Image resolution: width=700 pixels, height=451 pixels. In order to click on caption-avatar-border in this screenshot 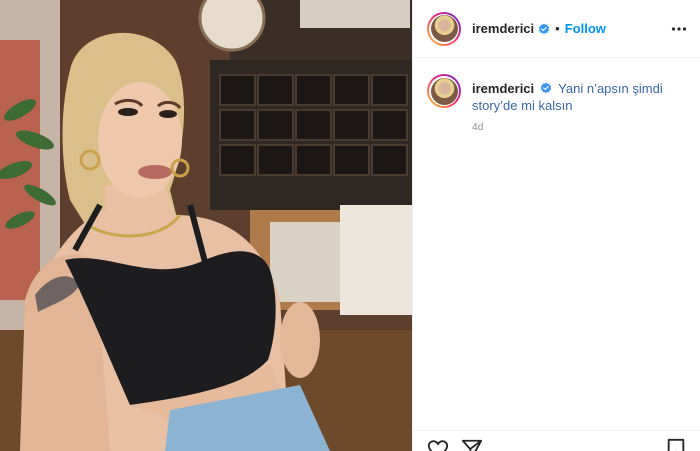, I will do `click(444, 91)`.